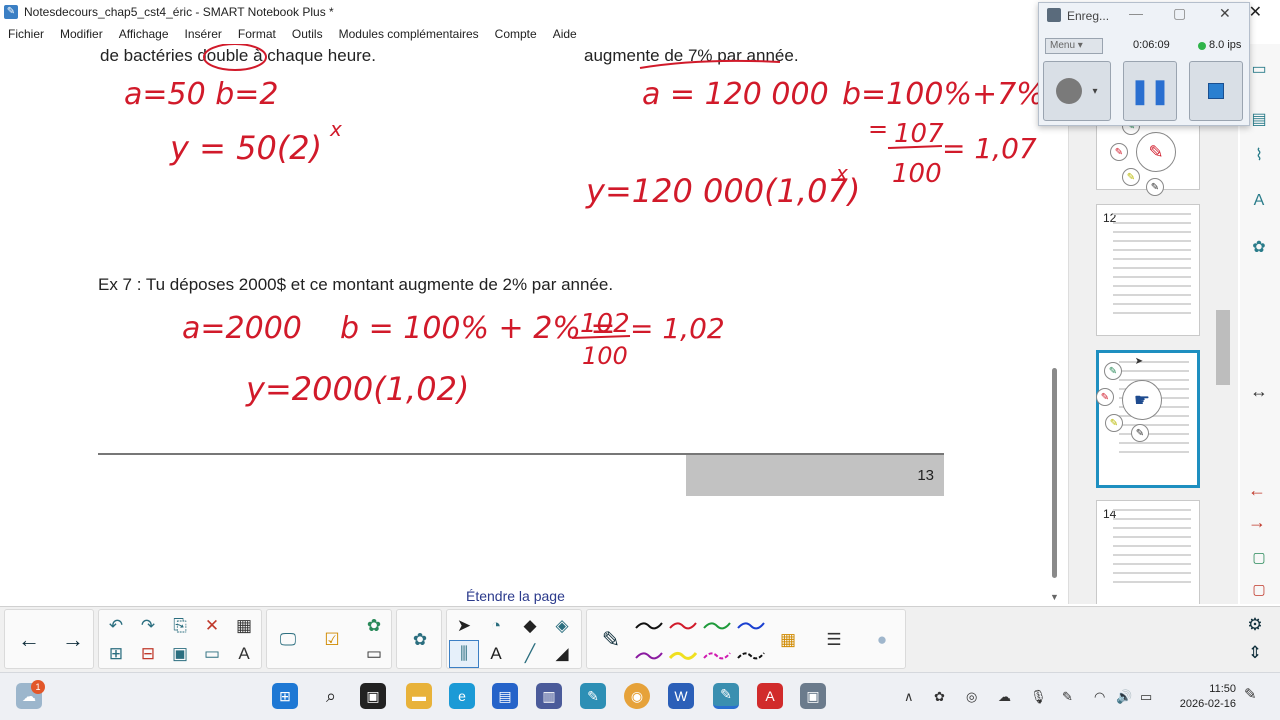 The width and height of the screenshot is (1280, 720). I want to click on menu-format: Format, so click(257, 34).